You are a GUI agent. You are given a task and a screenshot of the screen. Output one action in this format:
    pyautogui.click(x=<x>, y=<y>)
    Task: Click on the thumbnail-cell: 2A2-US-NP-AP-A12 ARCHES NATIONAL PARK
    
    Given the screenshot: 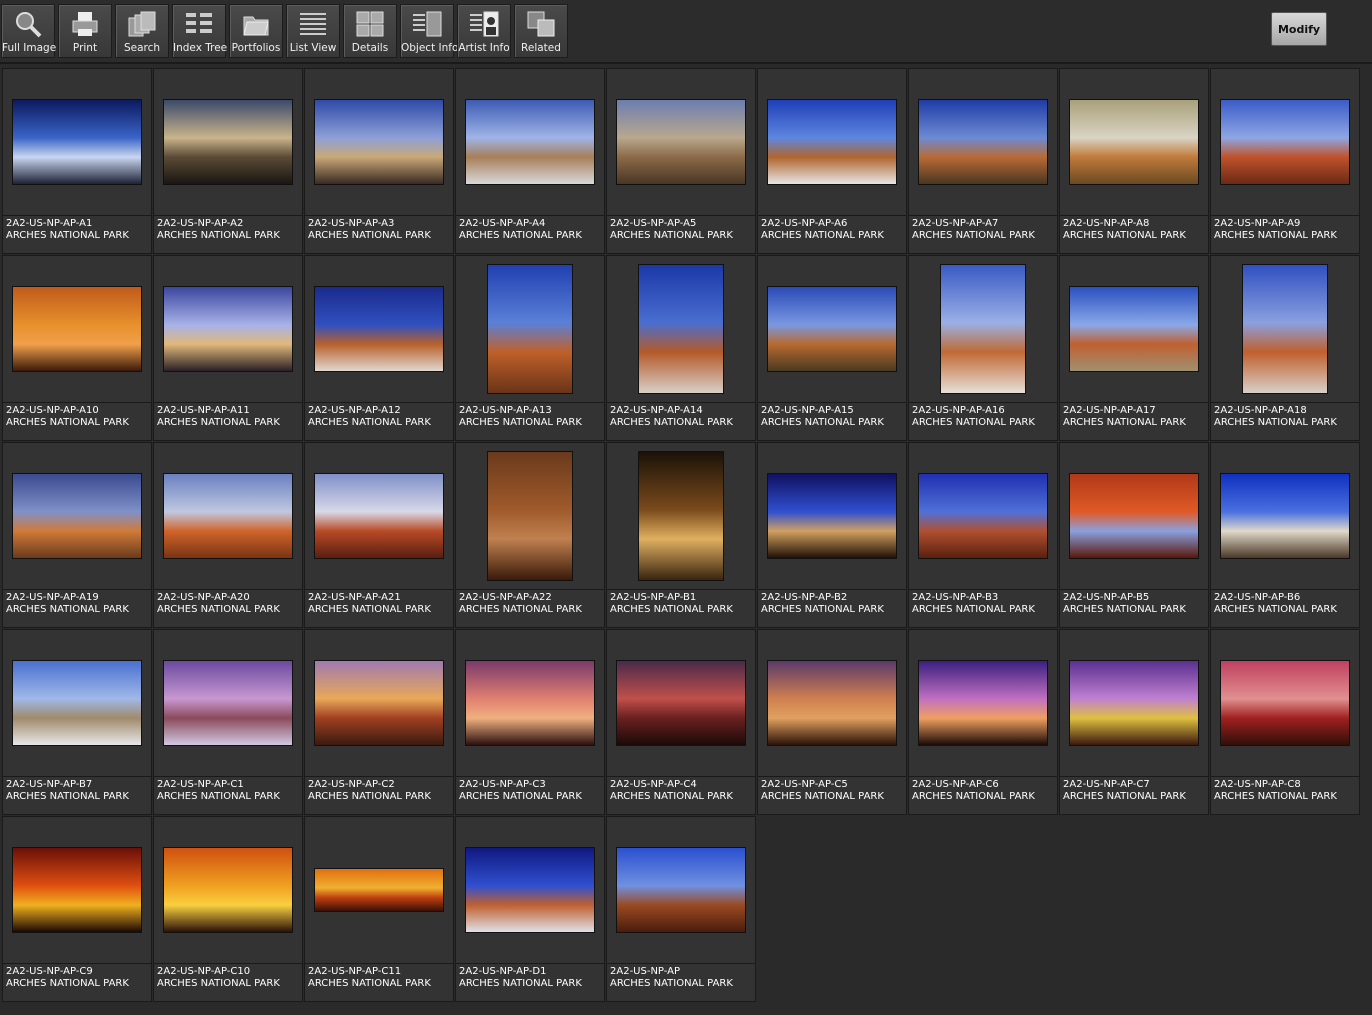 What is the action you would take?
    pyautogui.click(x=379, y=348)
    